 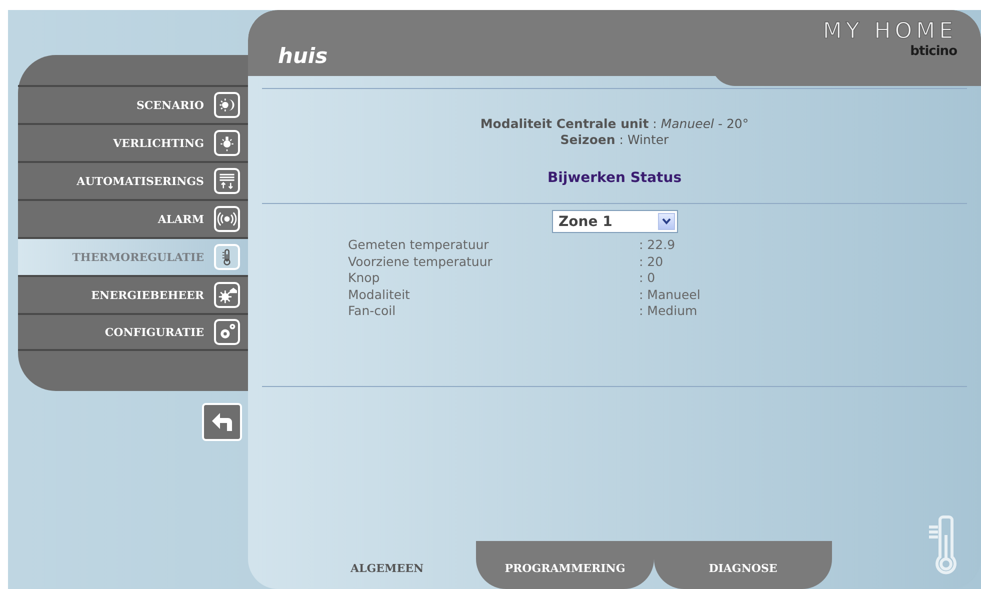 I want to click on reading-value: : 0, so click(x=647, y=278).